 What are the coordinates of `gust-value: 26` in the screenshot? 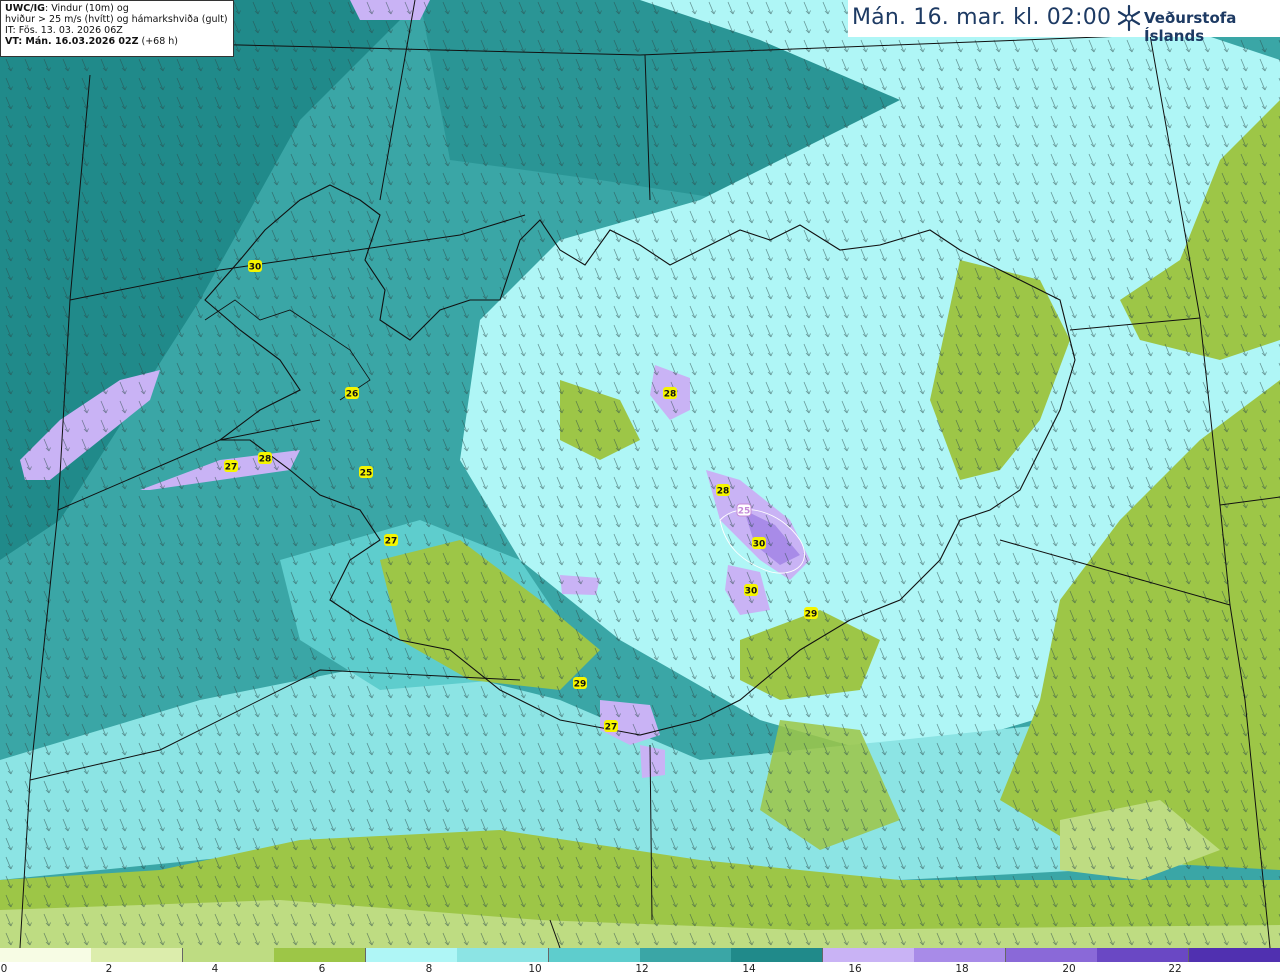 It's located at (352, 395).